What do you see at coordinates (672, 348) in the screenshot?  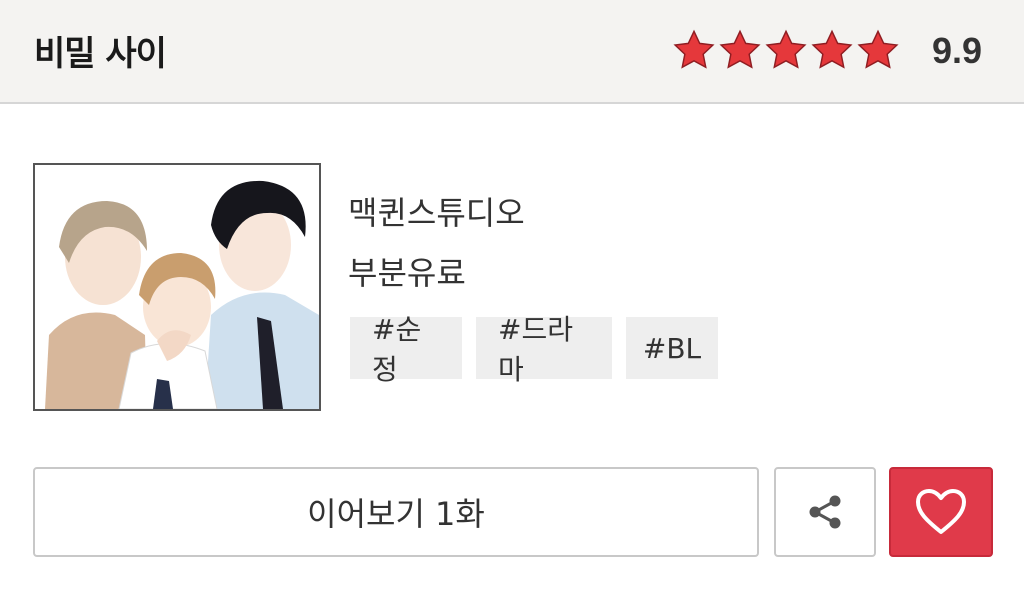 I see `tag-chip: #BL` at bounding box center [672, 348].